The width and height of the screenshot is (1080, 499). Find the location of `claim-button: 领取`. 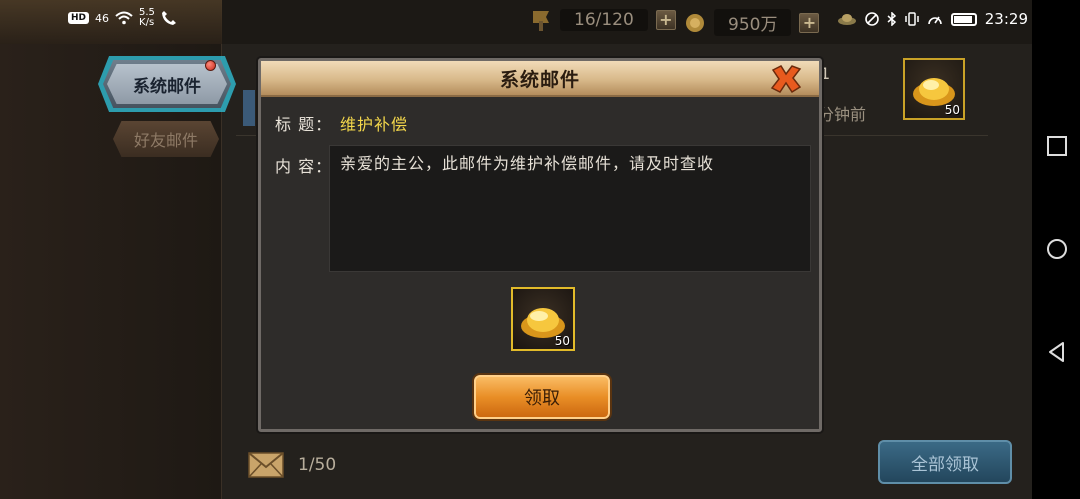

claim-button: 领取 is located at coordinates (542, 397).